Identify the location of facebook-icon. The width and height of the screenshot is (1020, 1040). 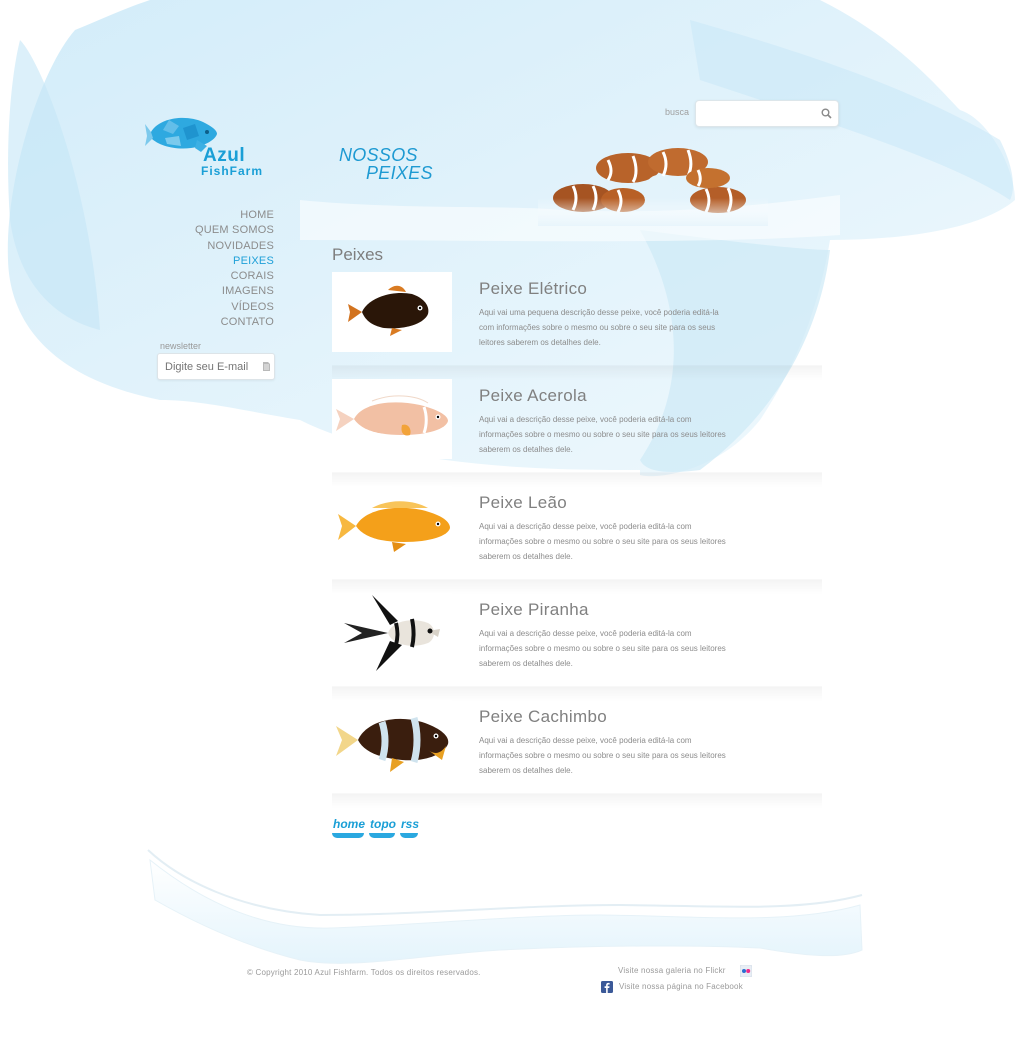
(607, 987).